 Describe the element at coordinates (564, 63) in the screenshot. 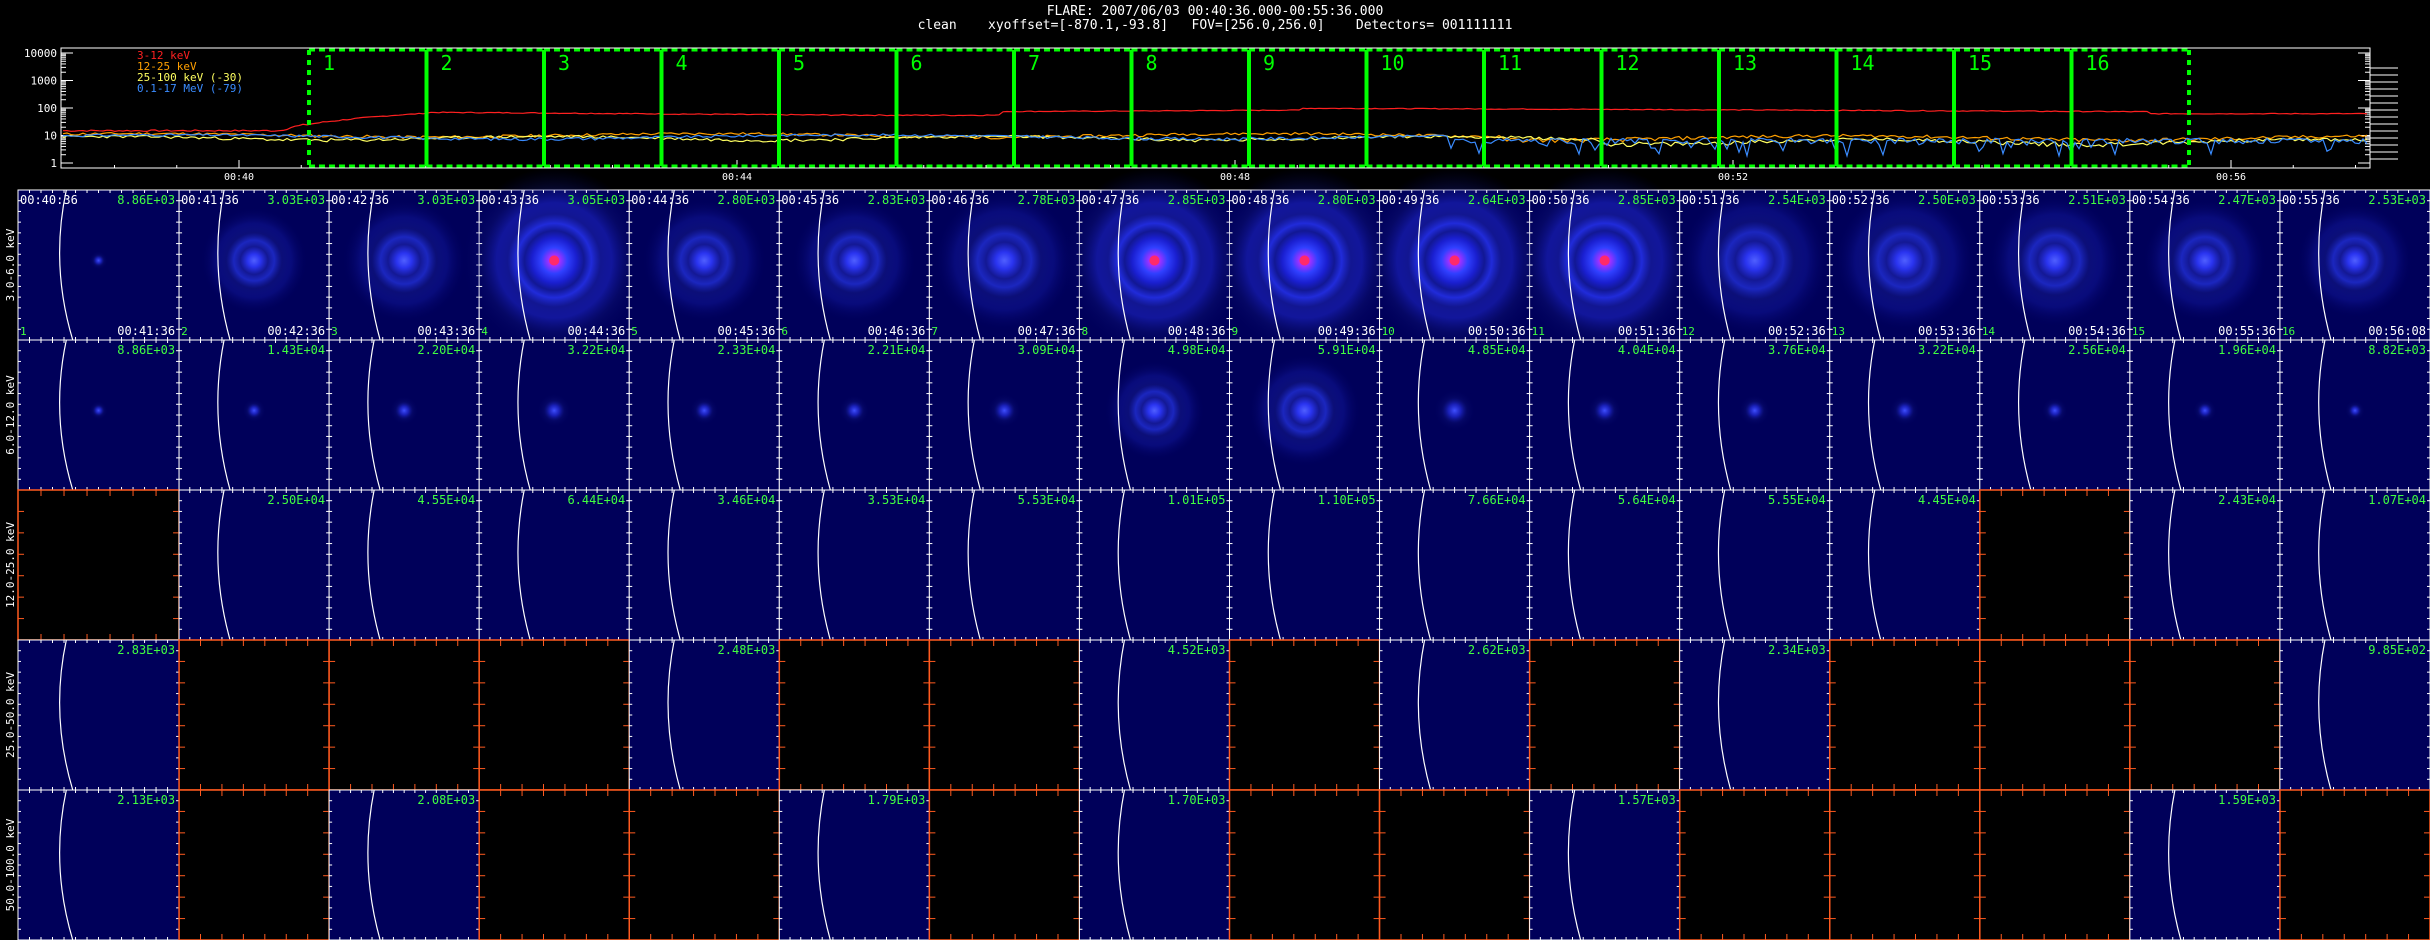

I see `interval-label: 3` at that location.